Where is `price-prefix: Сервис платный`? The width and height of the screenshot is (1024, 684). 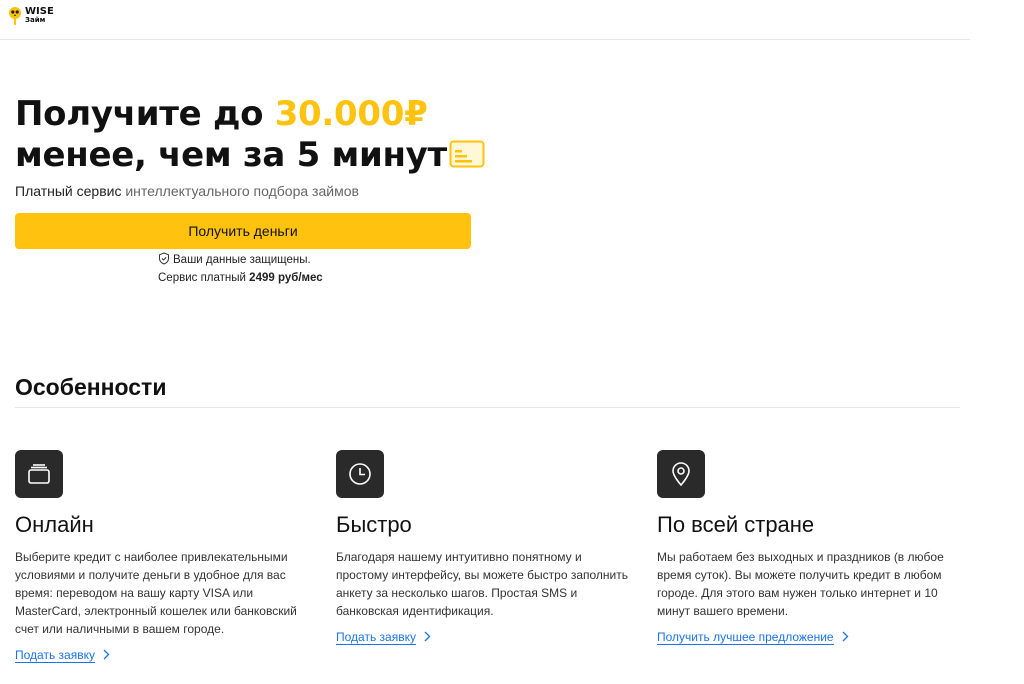 price-prefix: Сервис платный is located at coordinates (204, 278).